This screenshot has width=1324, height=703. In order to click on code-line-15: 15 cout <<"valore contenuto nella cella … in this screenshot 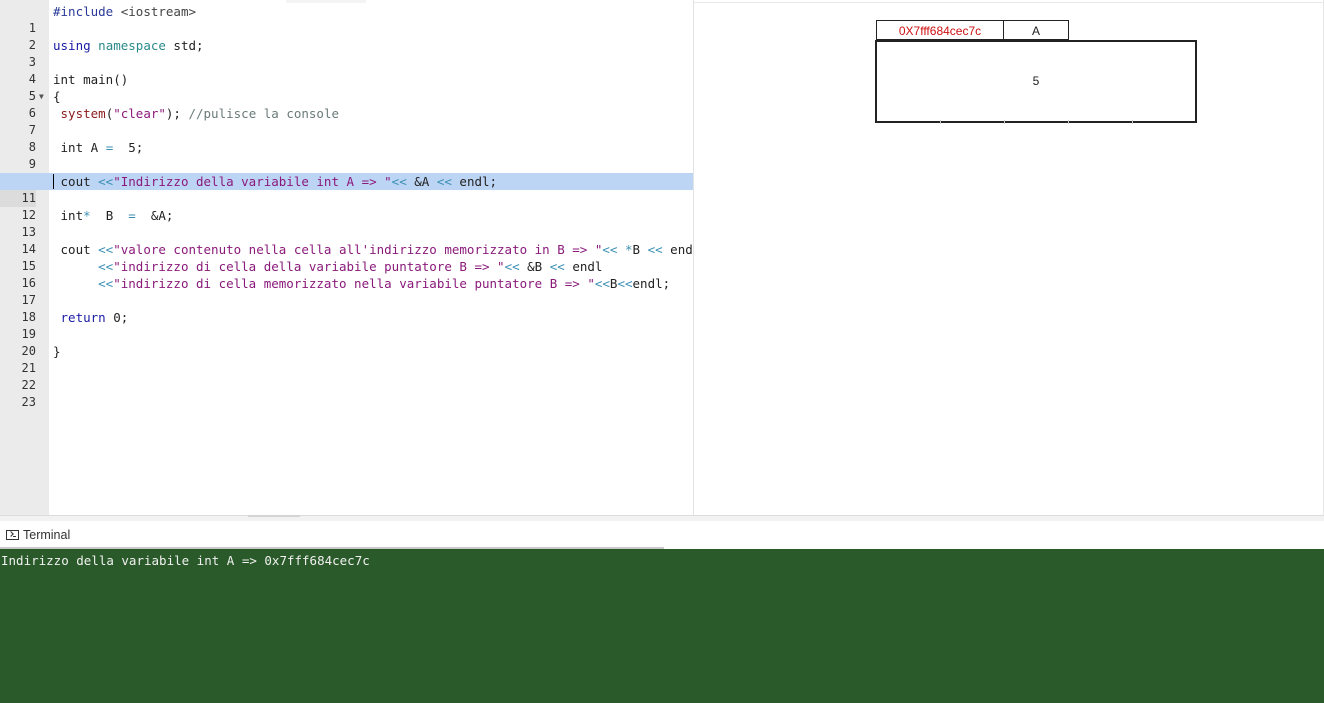, I will do `click(347, 257)`.